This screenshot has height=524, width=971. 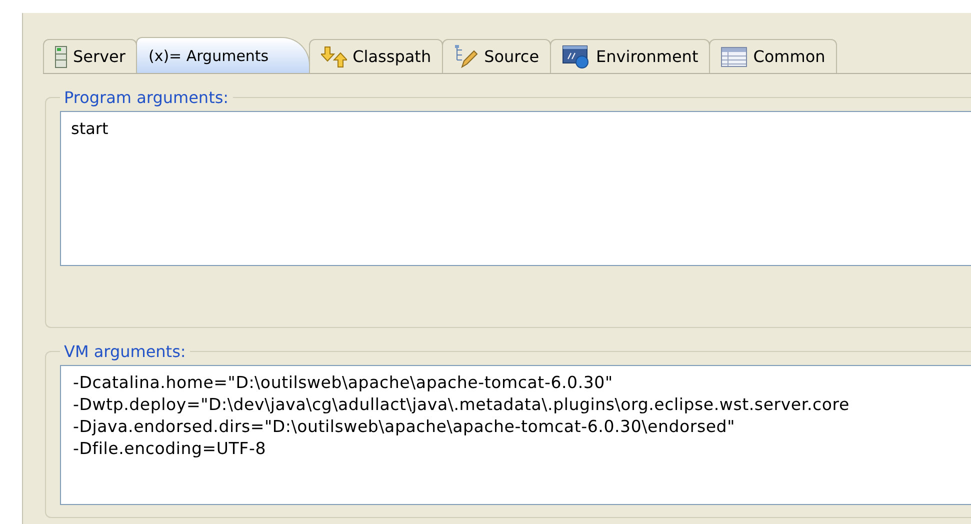 What do you see at coordinates (773, 56) in the screenshot?
I see `tab: Common` at bounding box center [773, 56].